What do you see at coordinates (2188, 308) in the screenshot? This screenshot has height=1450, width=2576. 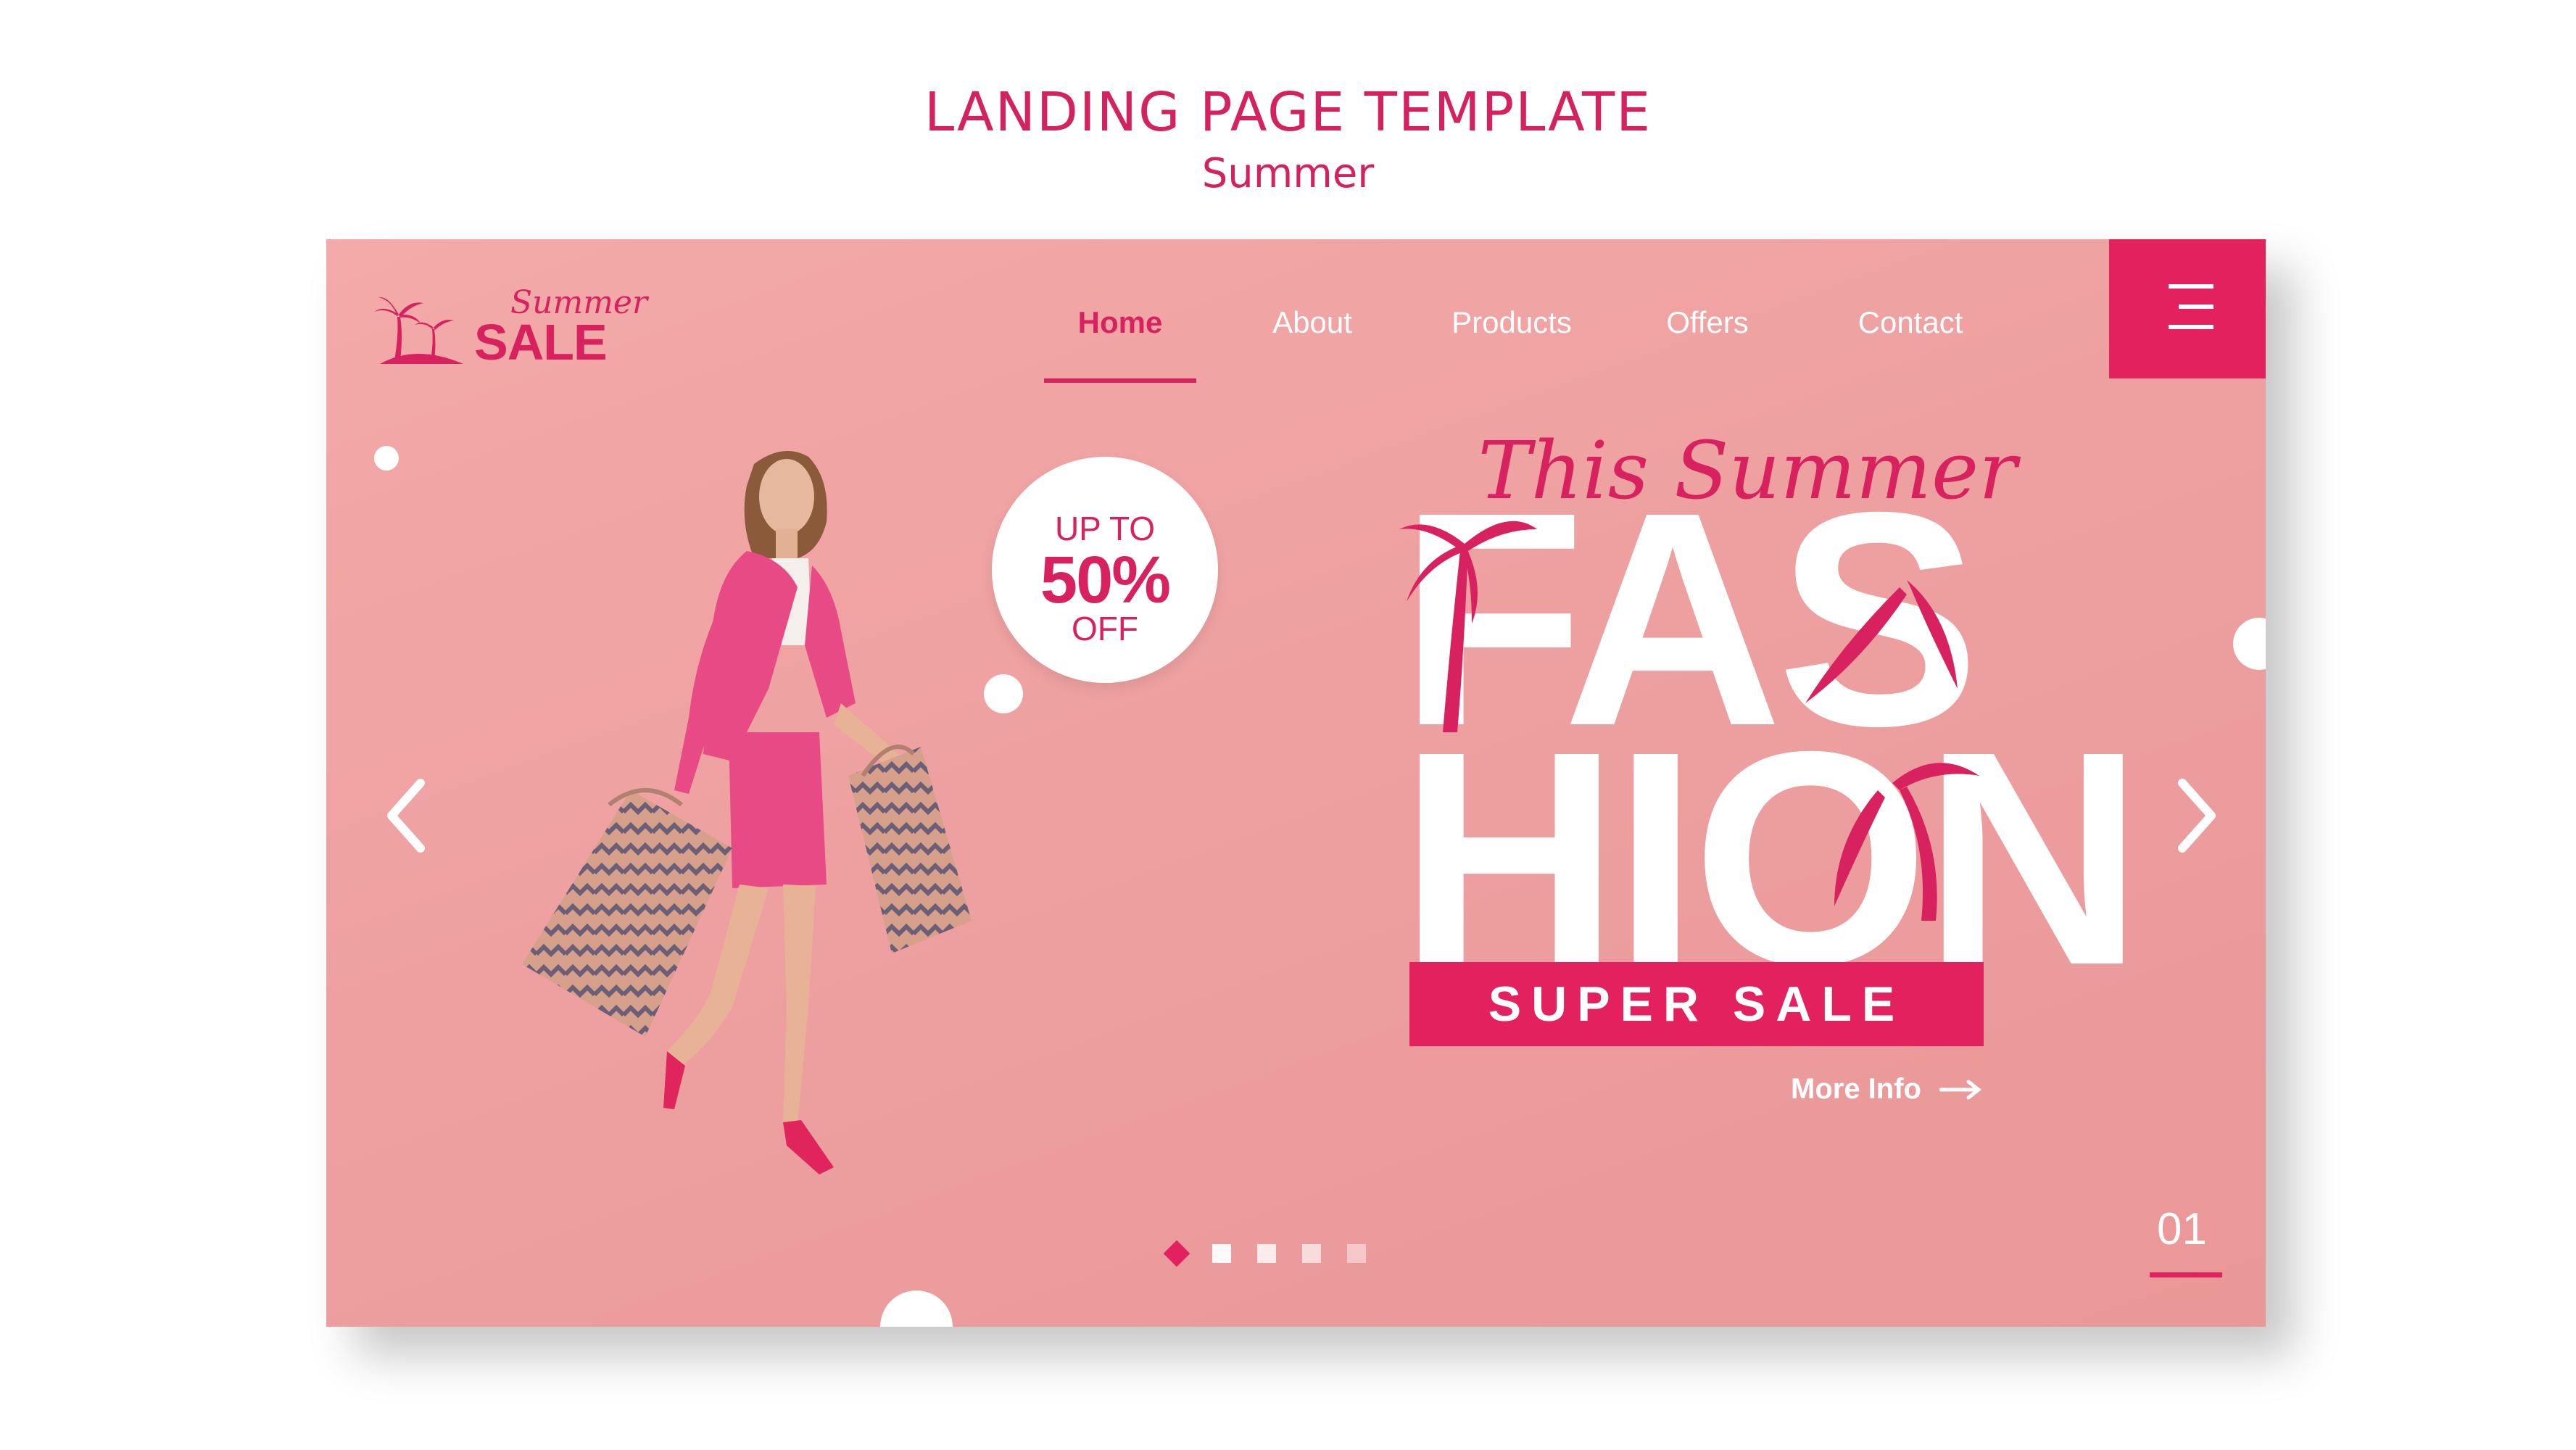 I see `menu-button` at bounding box center [2188, 308].